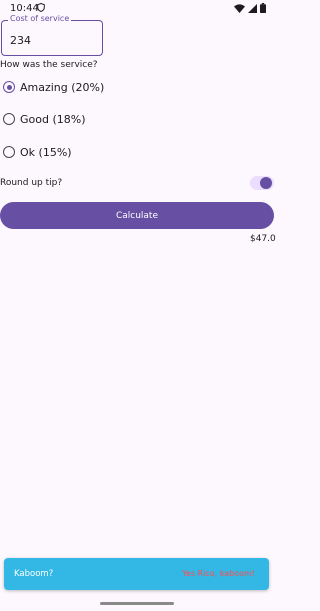 The height and width of the screenshot is (611, 320). Describe the element at coordinates (239, 8) in the screenshot. I see `wifi-icon` at that location.